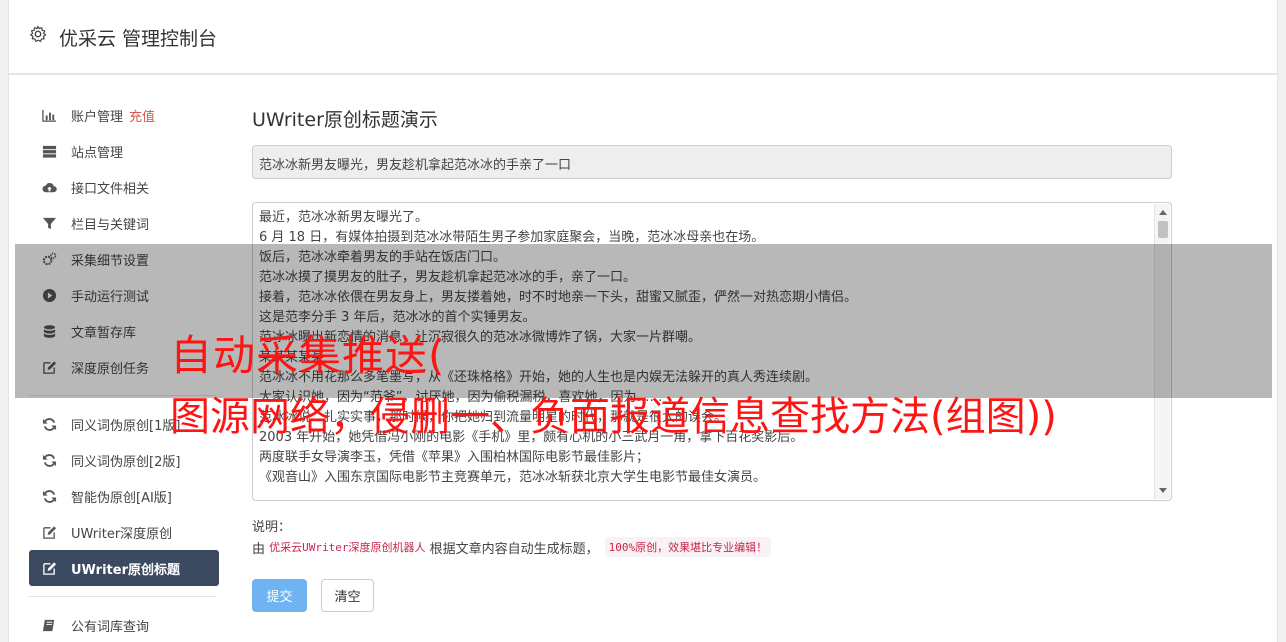  I want to click on content-line: 最近，范冰冰新男友曝光了。, so click(344, 217).